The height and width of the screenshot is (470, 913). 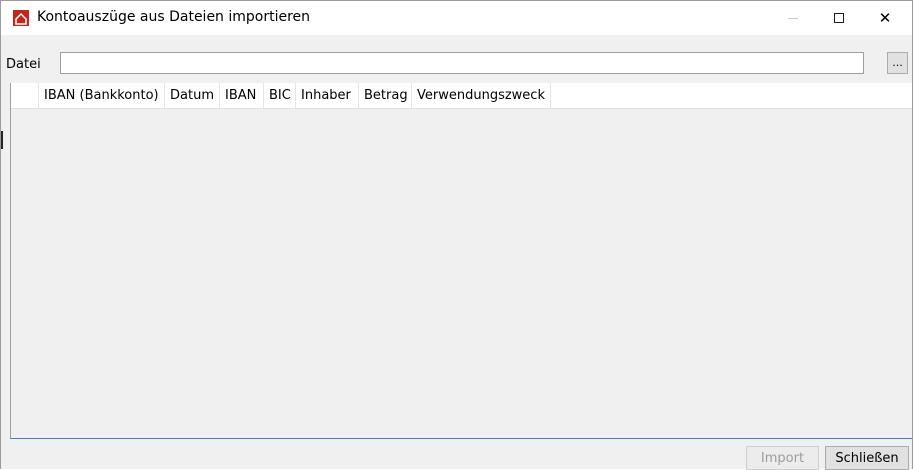 I want to click on column-header-bic: BIC, so click(x=280, y=95).